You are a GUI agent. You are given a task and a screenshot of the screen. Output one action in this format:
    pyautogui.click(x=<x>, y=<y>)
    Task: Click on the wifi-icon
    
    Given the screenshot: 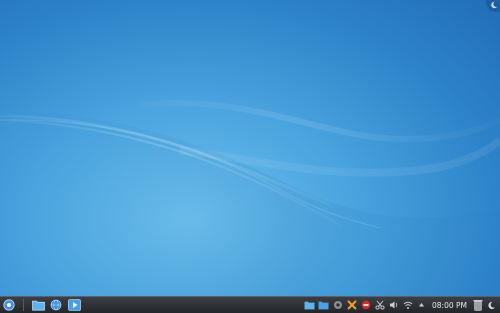 What is the action you would take?
    pyautogui.click(x=407, y=305)
    